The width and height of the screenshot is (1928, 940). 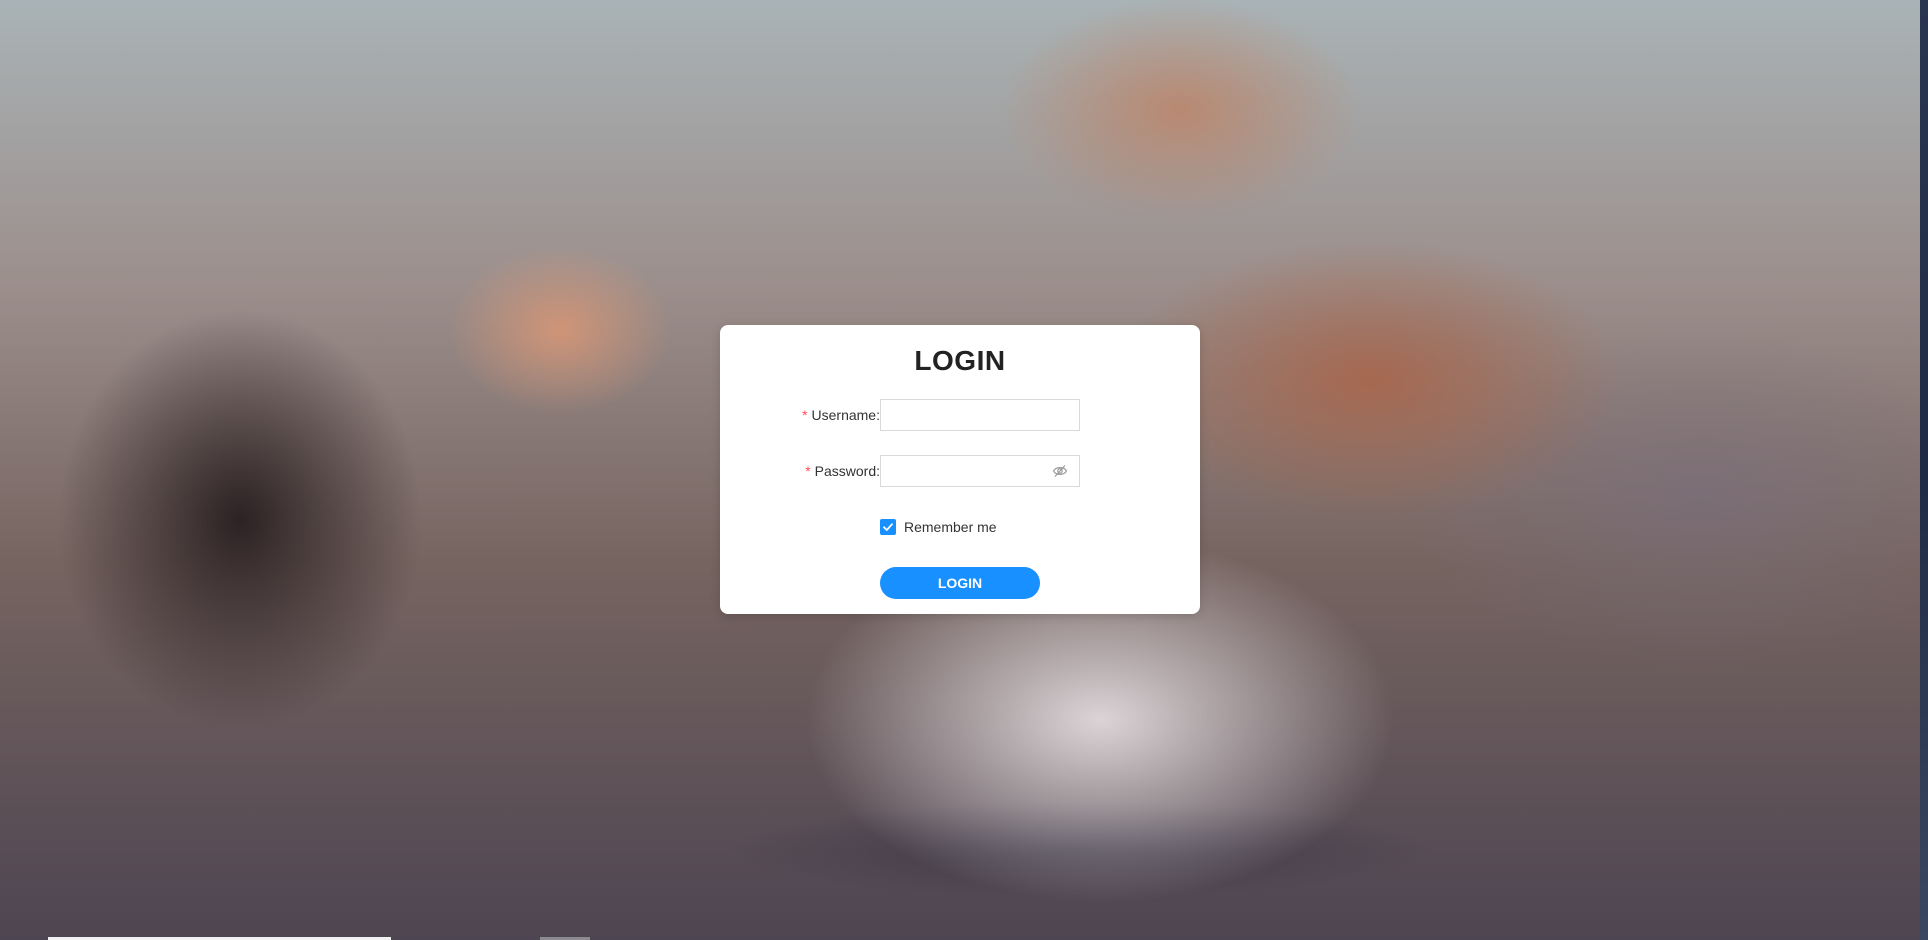 I want to click on check-icon, so click(x=888, y=527).